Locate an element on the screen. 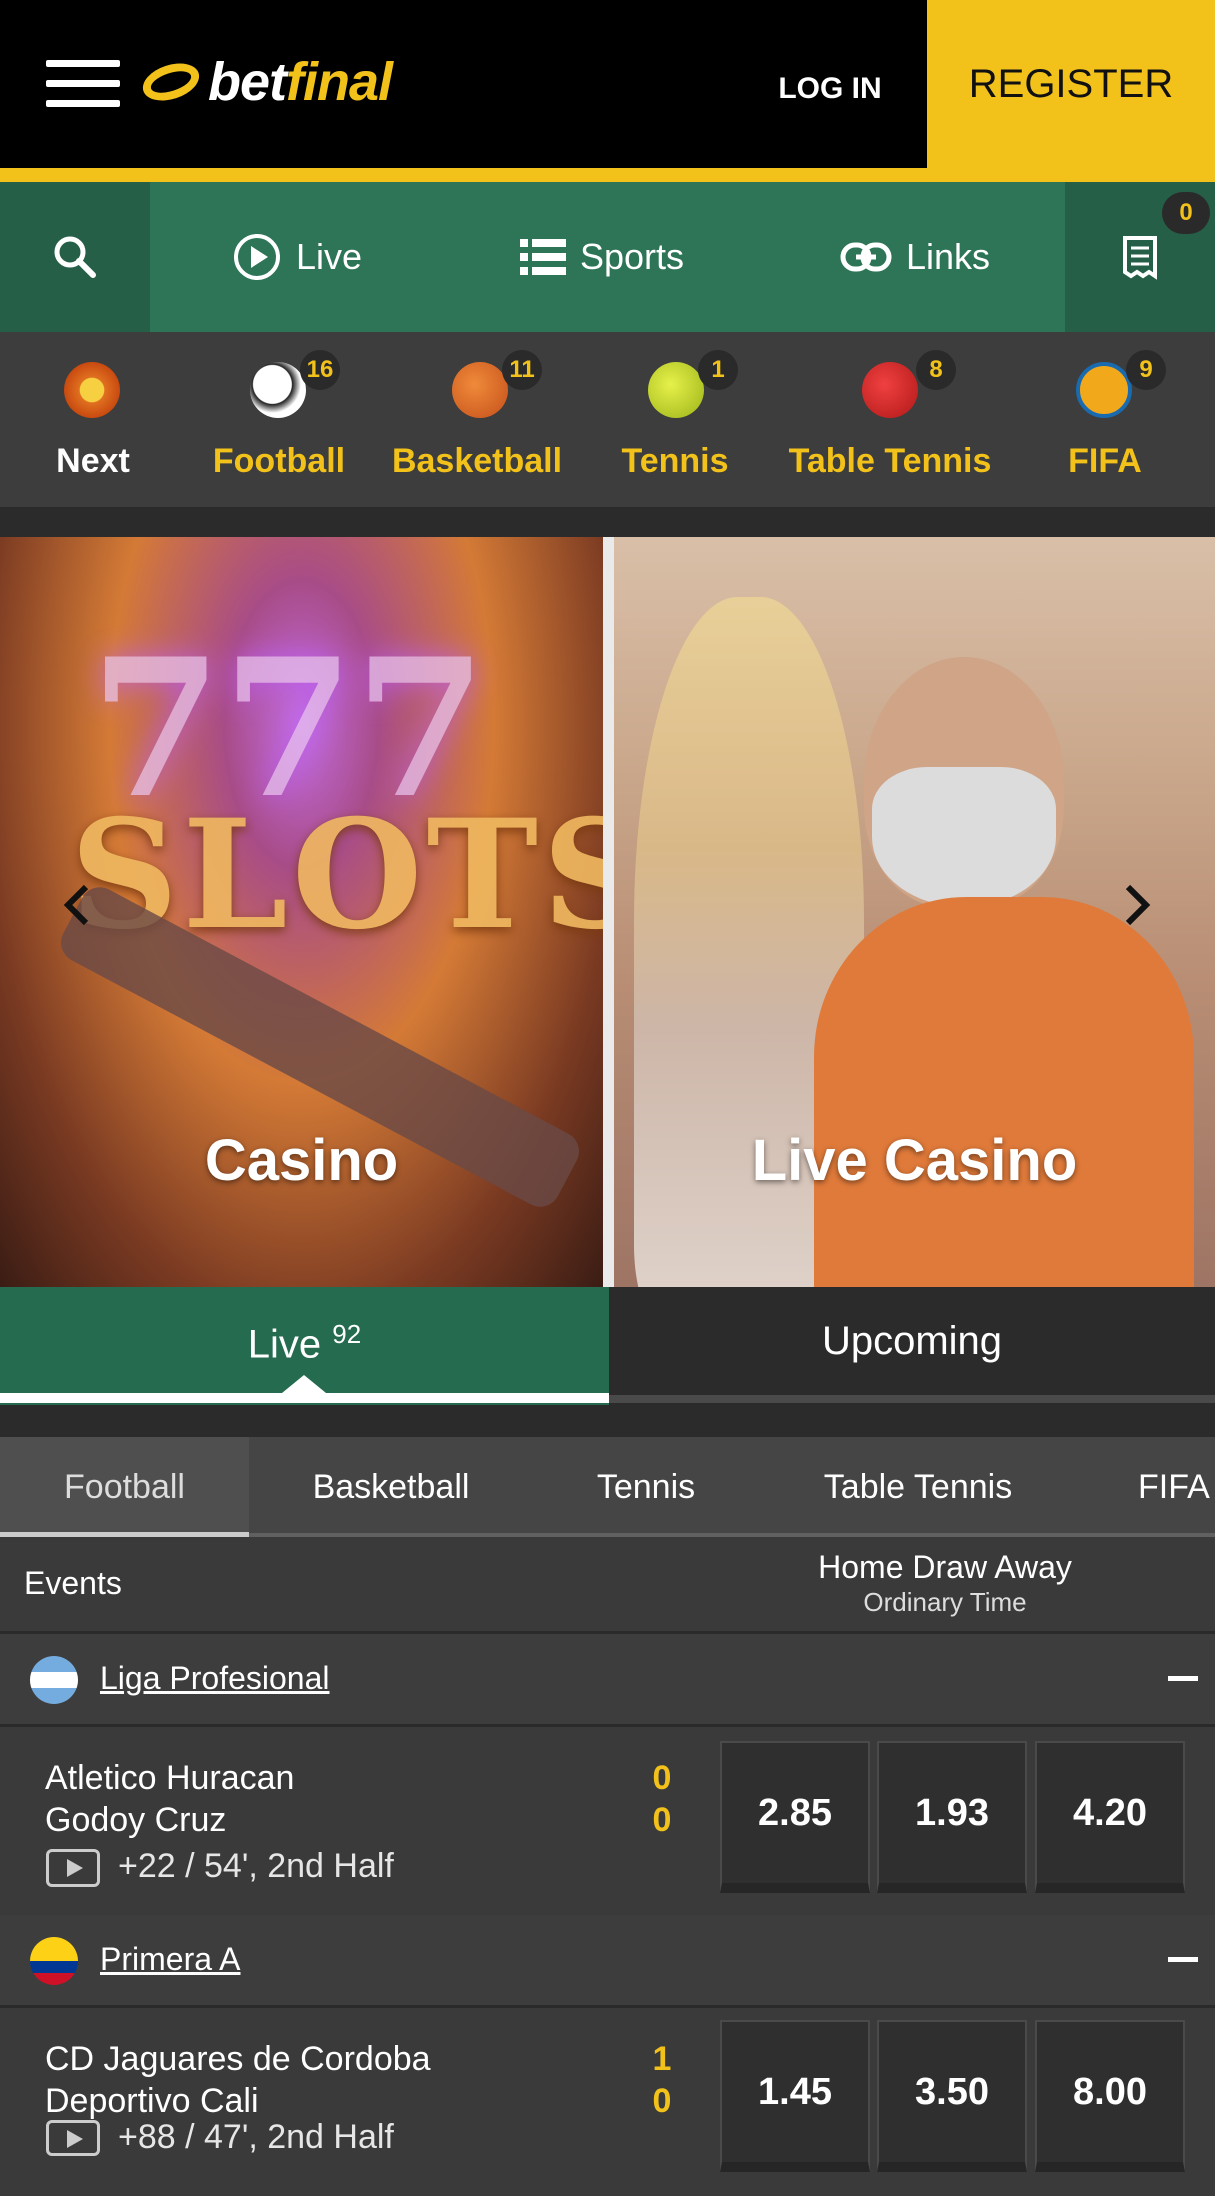 This screenshot has height=2196, width=1215. match-info: +22 / 54', 2nd Half is located at coordinates (256, 1866).